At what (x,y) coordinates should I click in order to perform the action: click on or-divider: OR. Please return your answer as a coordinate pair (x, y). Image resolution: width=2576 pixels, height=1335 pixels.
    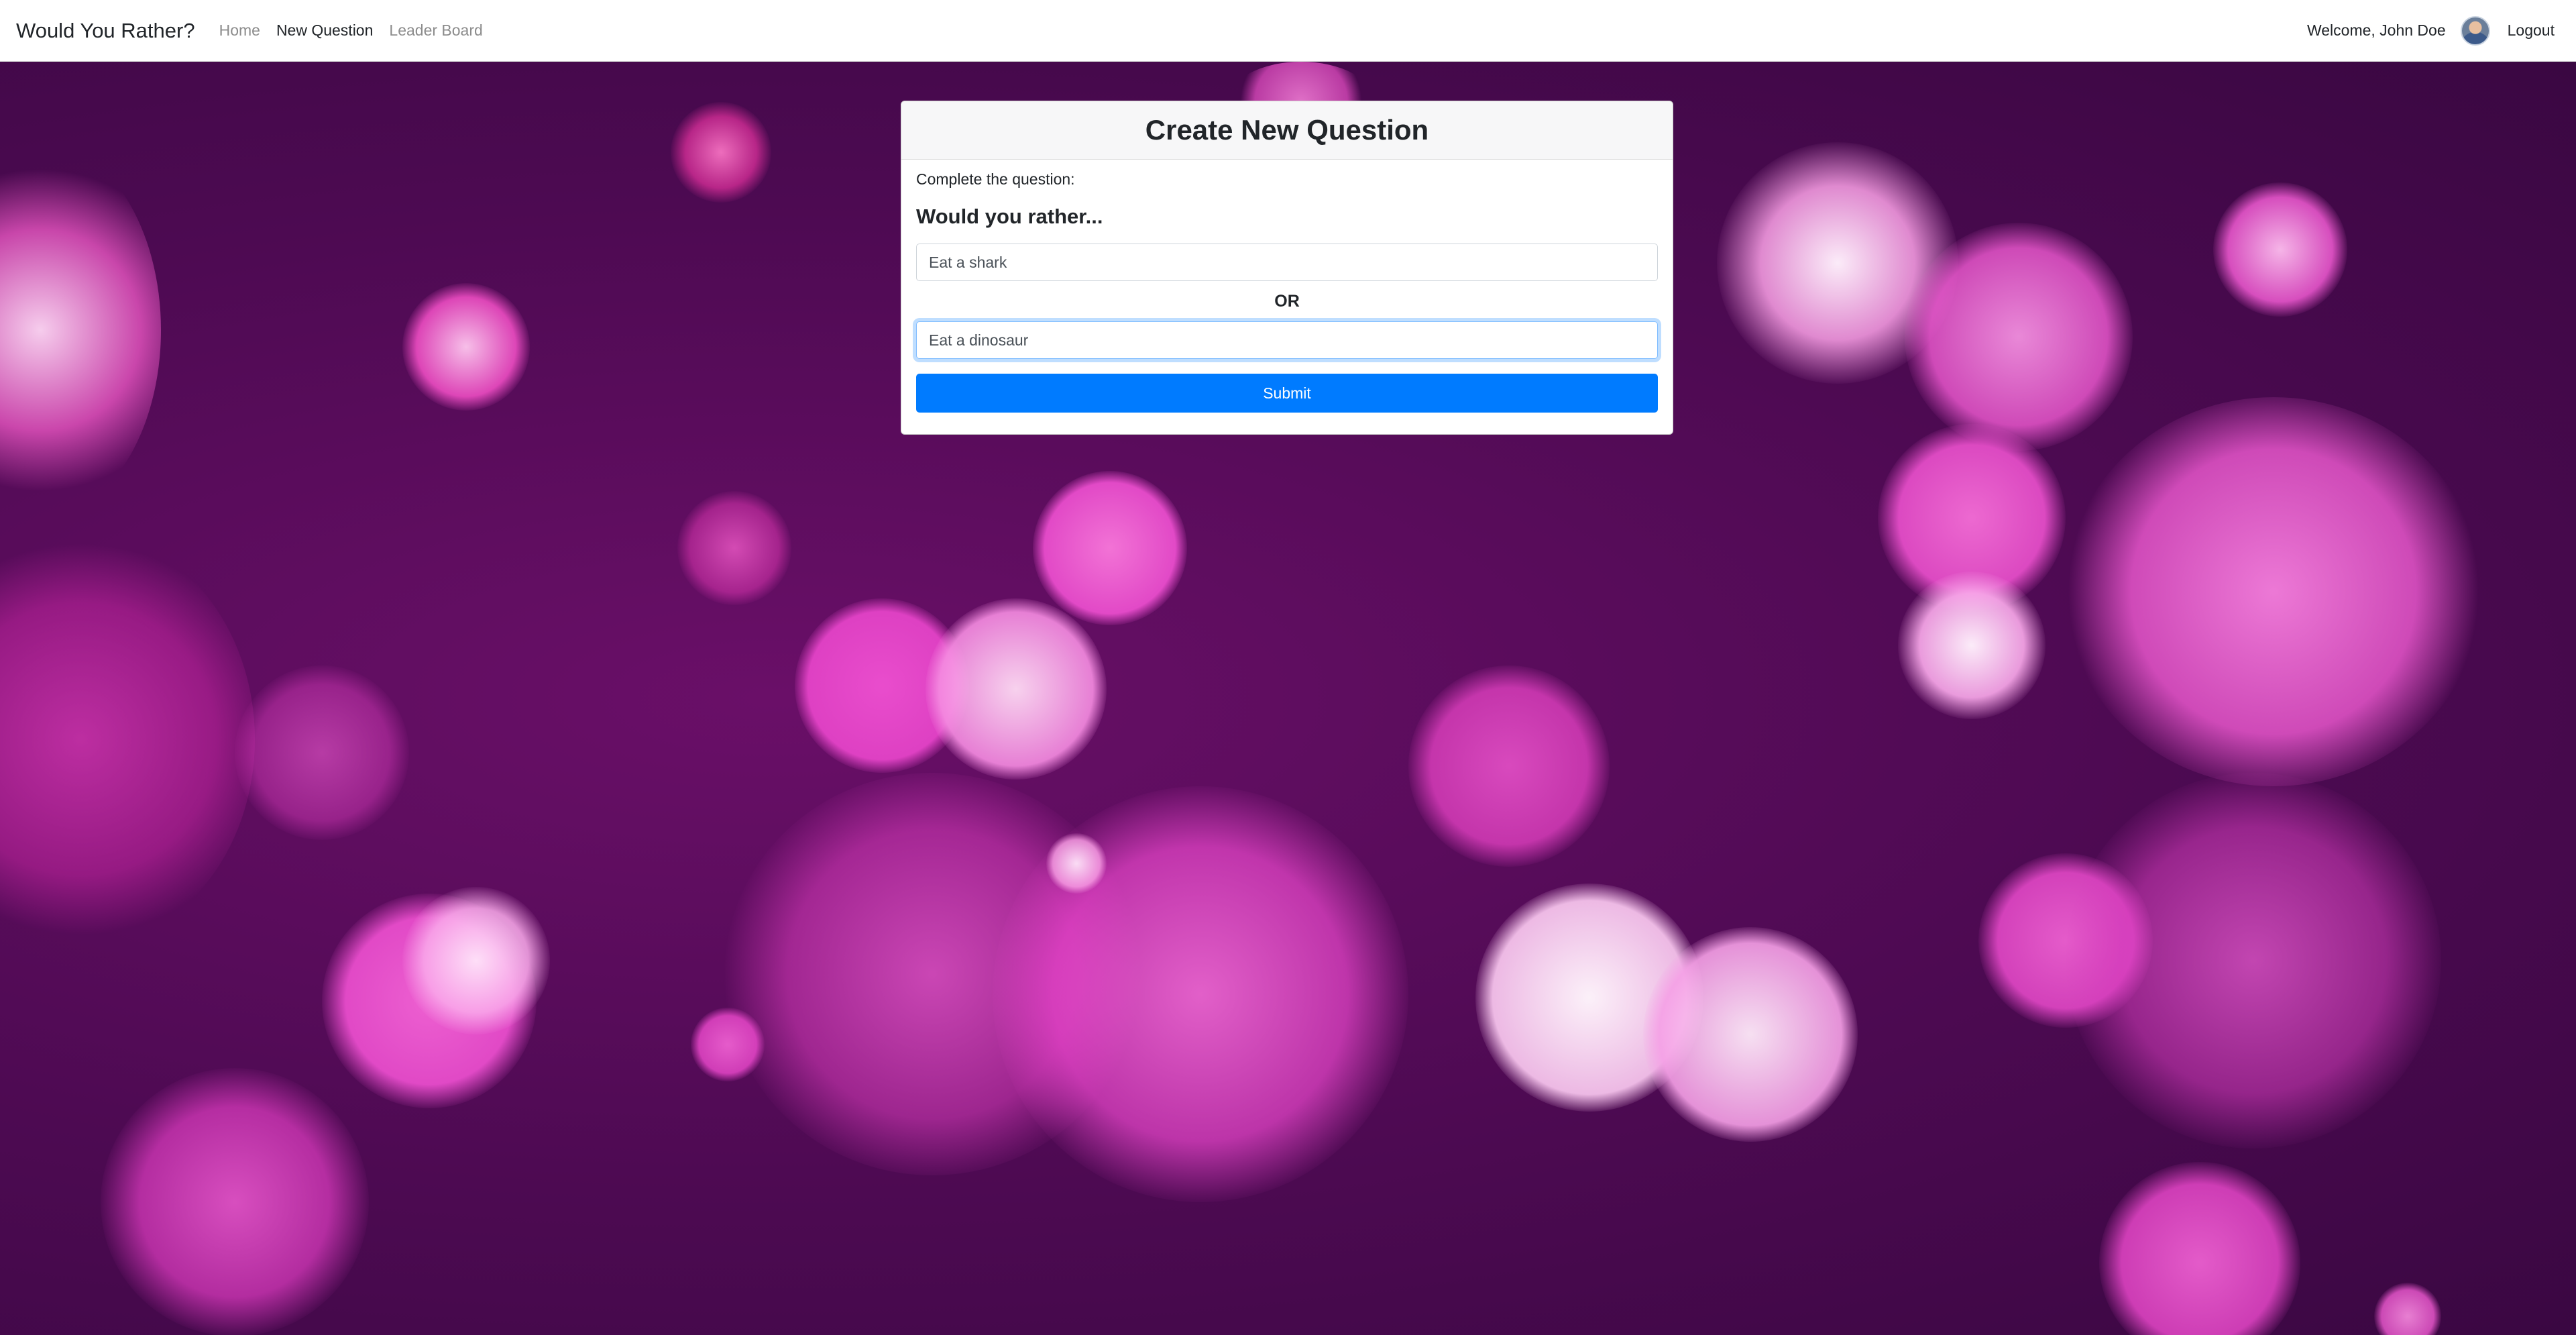
    Looking at the image, I should click on (1287, 301).